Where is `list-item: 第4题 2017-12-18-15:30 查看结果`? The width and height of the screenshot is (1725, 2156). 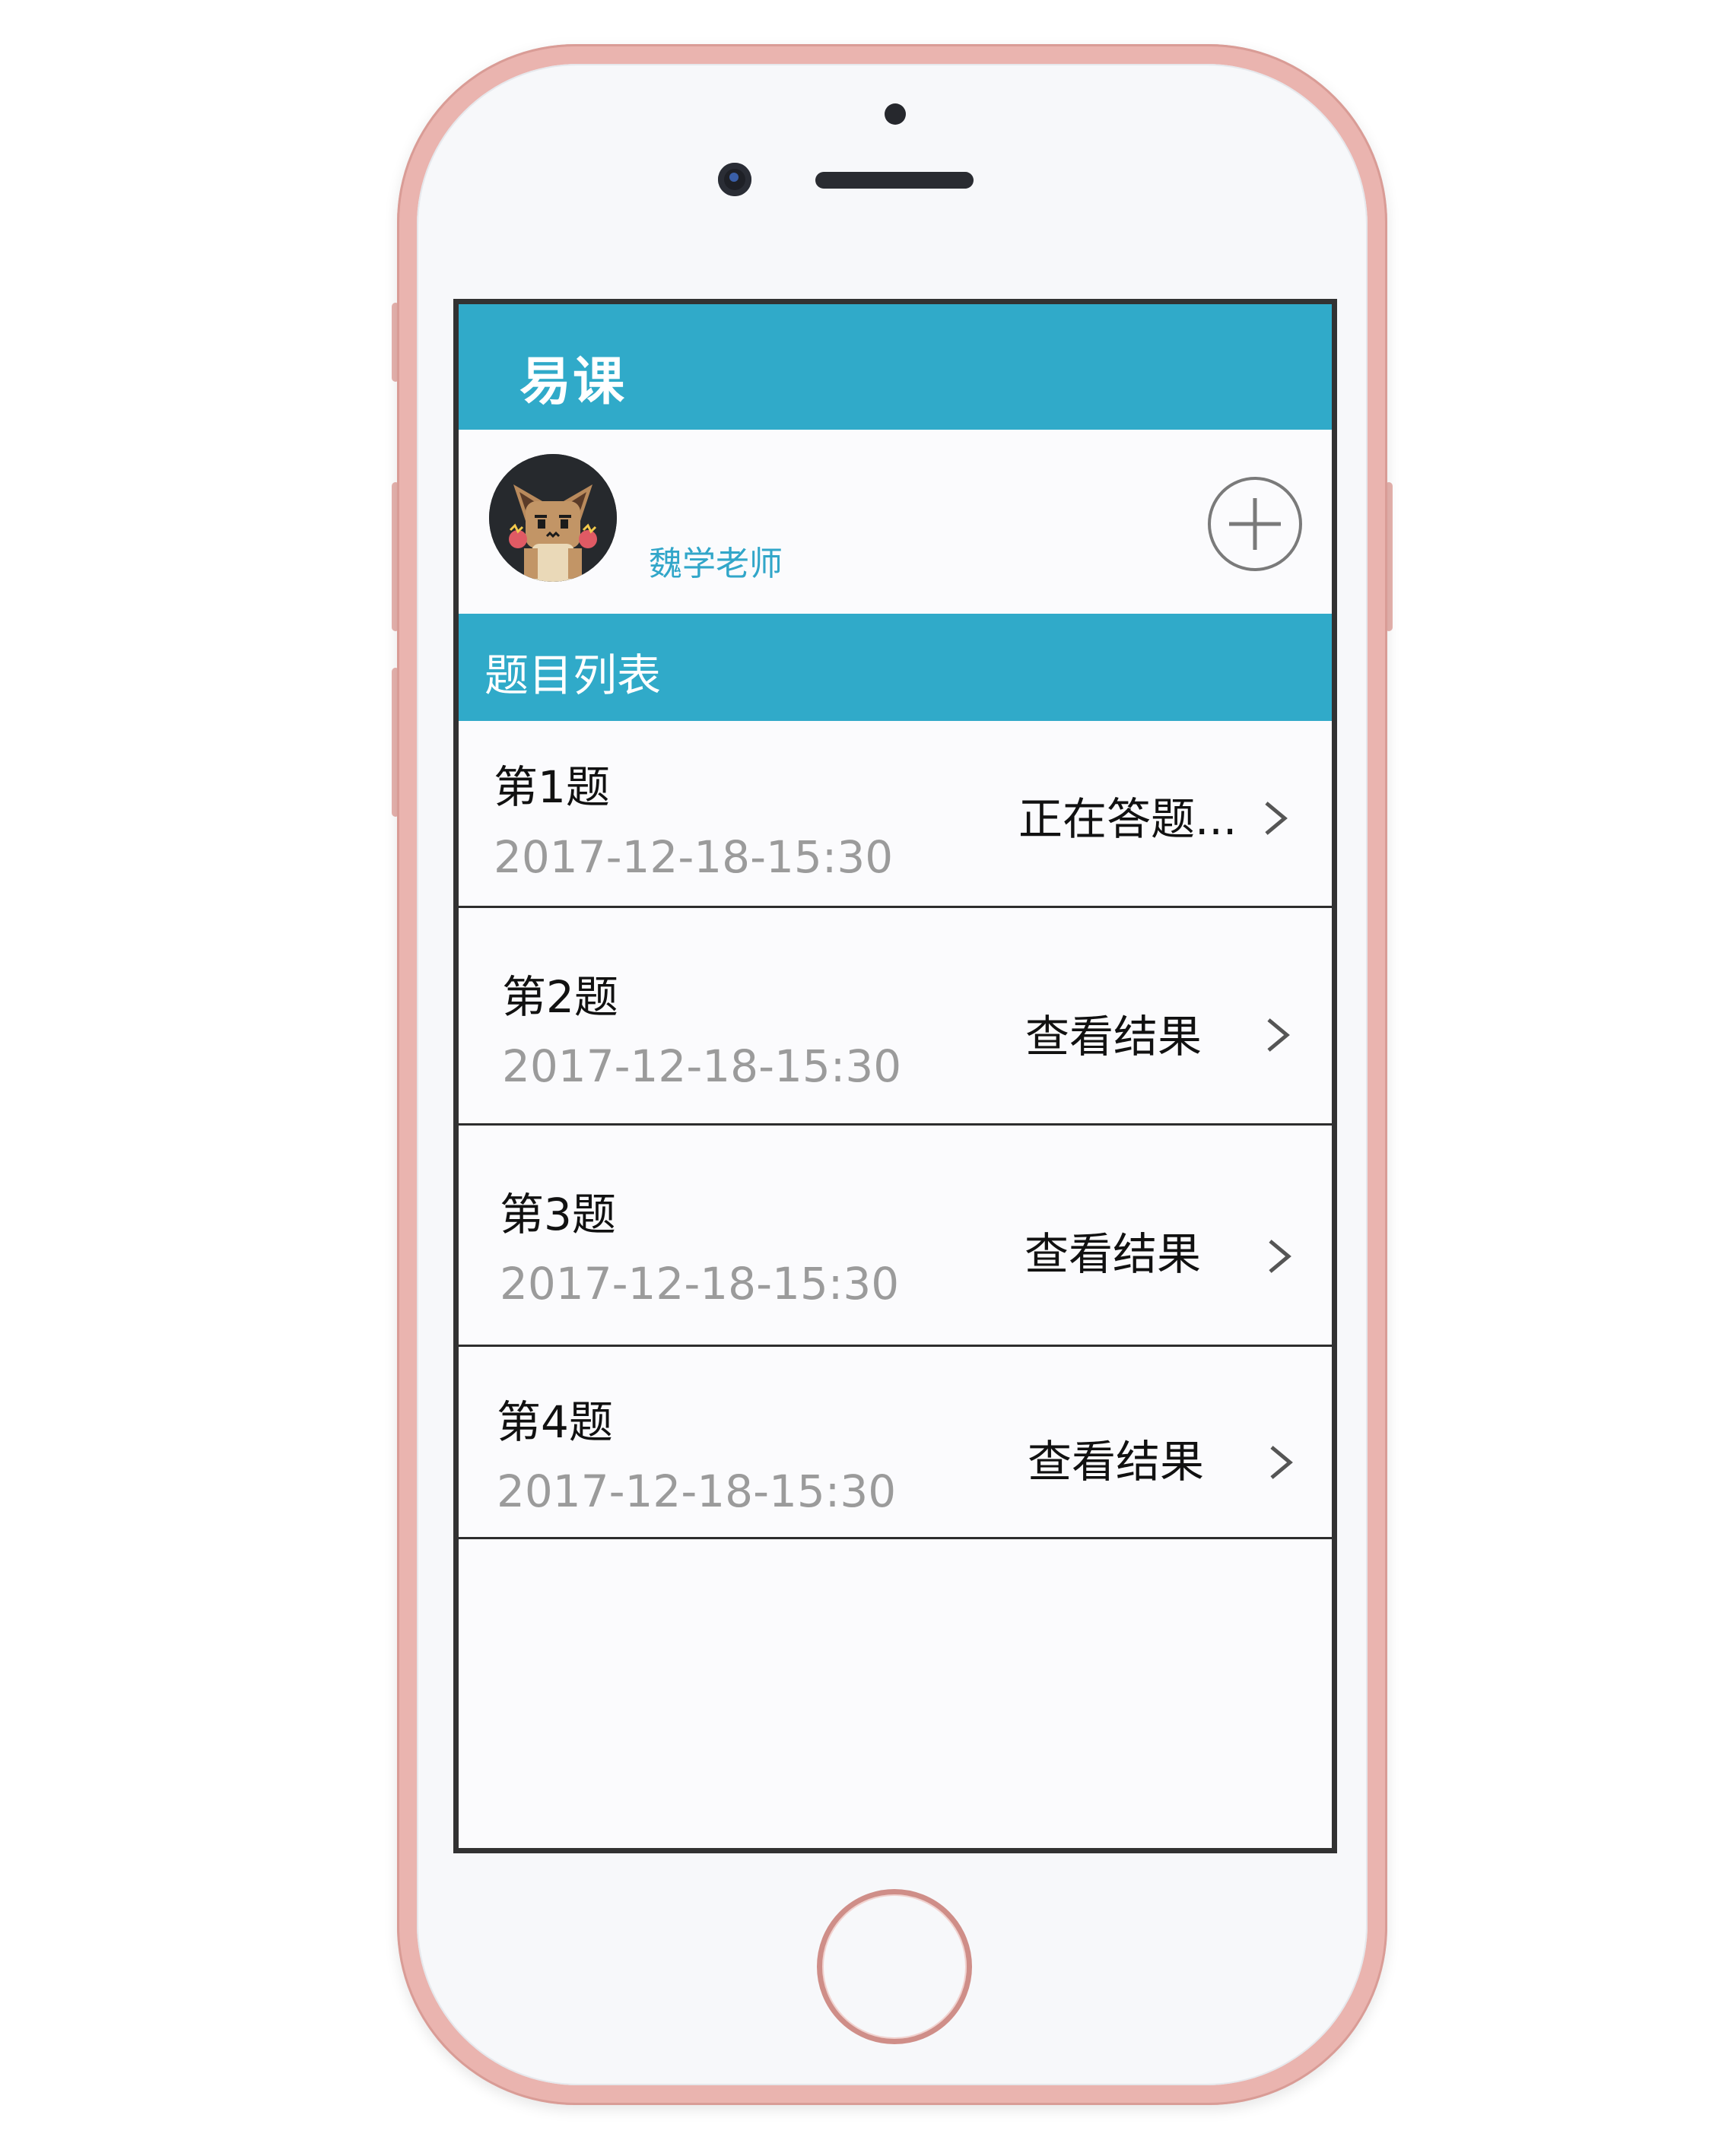 list-item: 第4题 2017-12-18-15:30 查看结果 is located at coordinates (895, 1443).